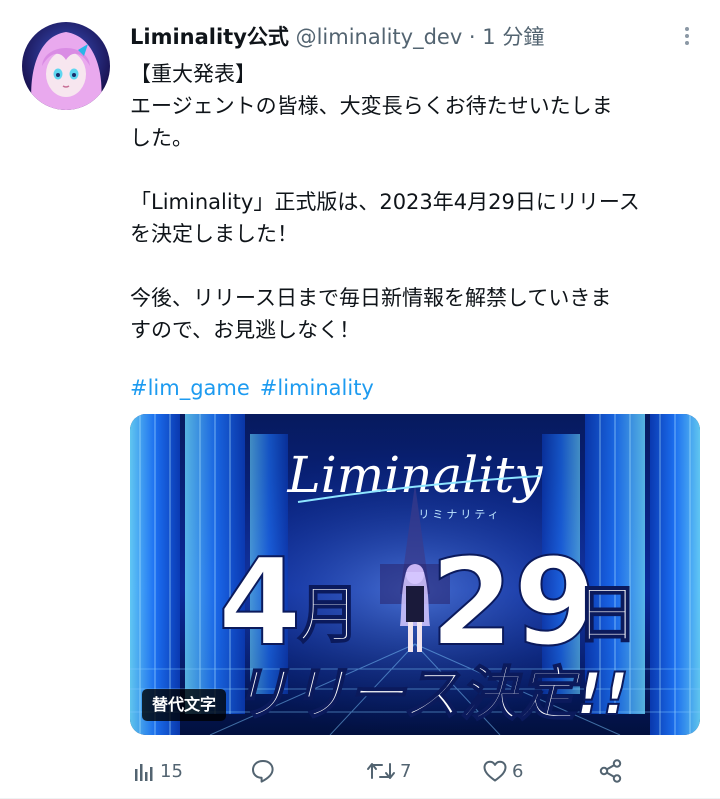 The height and width of the screenshot is (799, 720). What do you see at coordinates (513, 603) in the screenshot?
I see `media-date-day-number: 29` at bounding box center [513, 603].